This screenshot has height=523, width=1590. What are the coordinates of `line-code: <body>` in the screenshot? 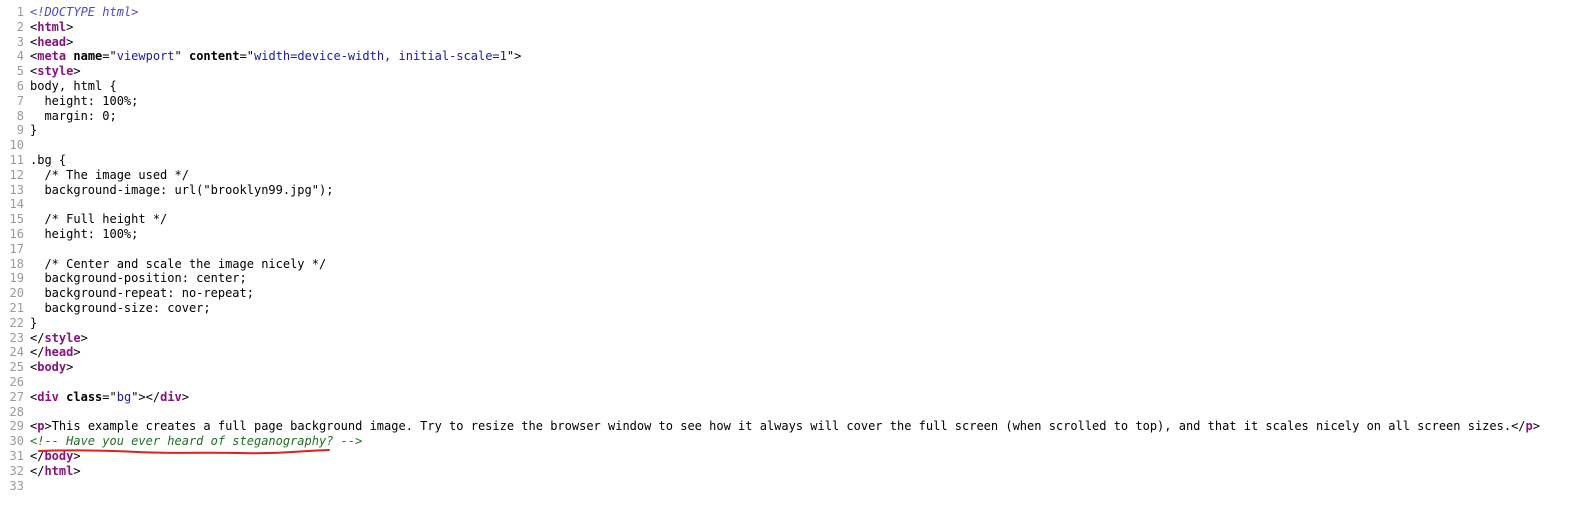 It's located at (51, 367).